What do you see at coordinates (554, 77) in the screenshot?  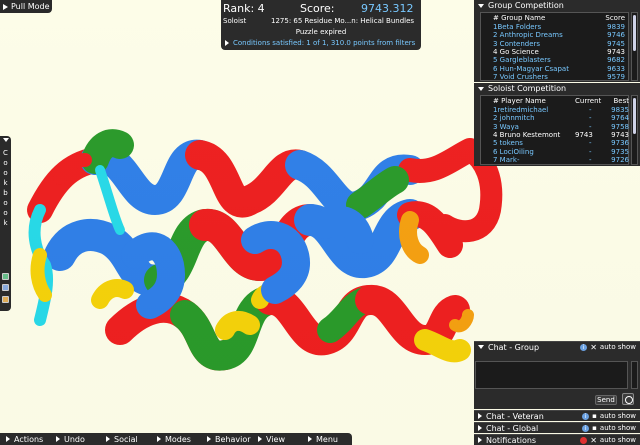 I see `list-item: 7 Void Crushers 9579` at bounding box center [554, 77].